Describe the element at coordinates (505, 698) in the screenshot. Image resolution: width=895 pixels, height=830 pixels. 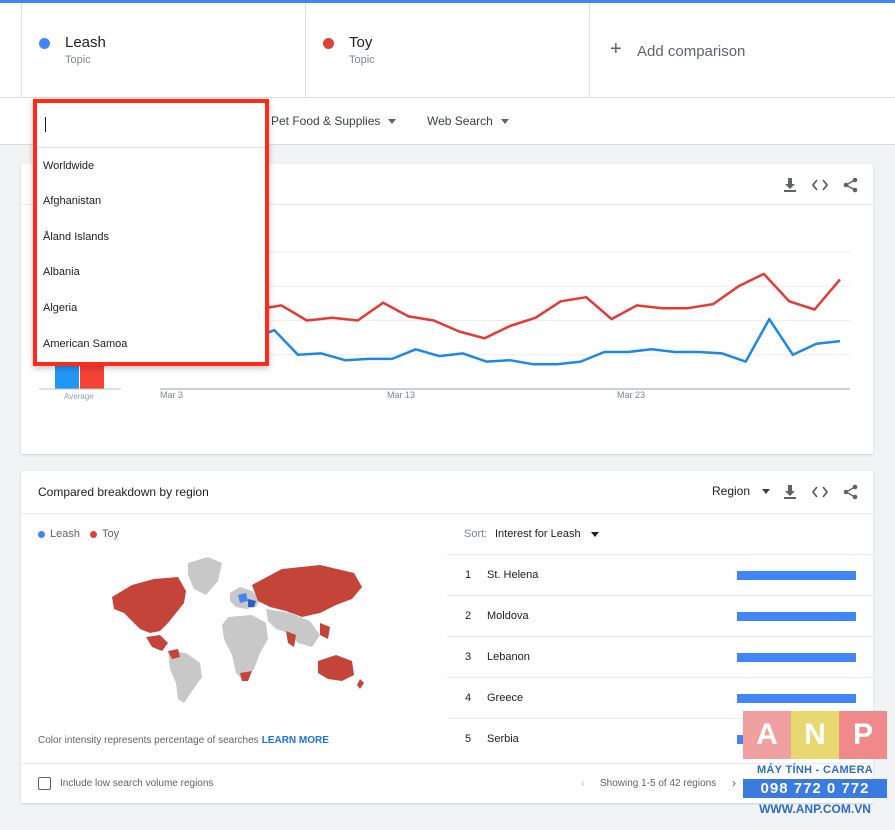
I see `region-name: Greece` at that location.